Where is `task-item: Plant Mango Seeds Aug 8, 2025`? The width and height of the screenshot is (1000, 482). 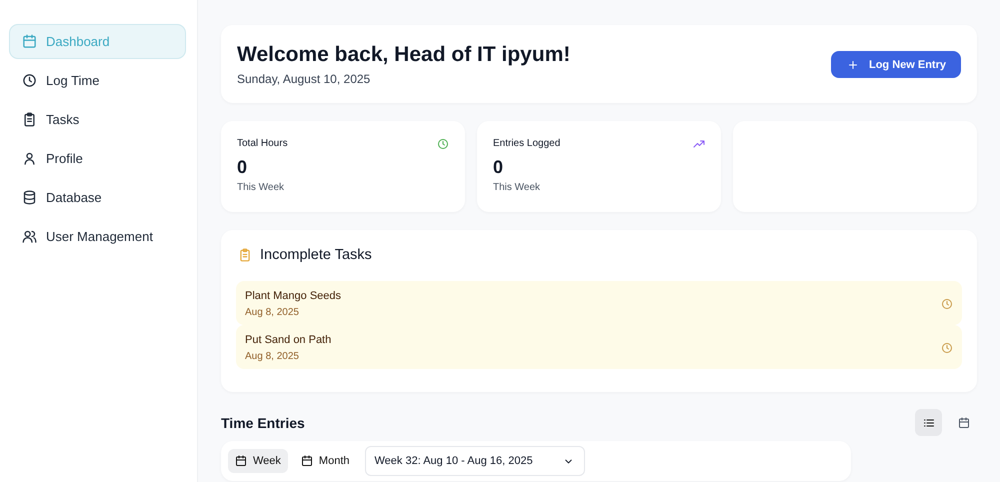 task-item: Plant Mango Seeds Aug 8, 2025 is located at coordinates (599, 303).